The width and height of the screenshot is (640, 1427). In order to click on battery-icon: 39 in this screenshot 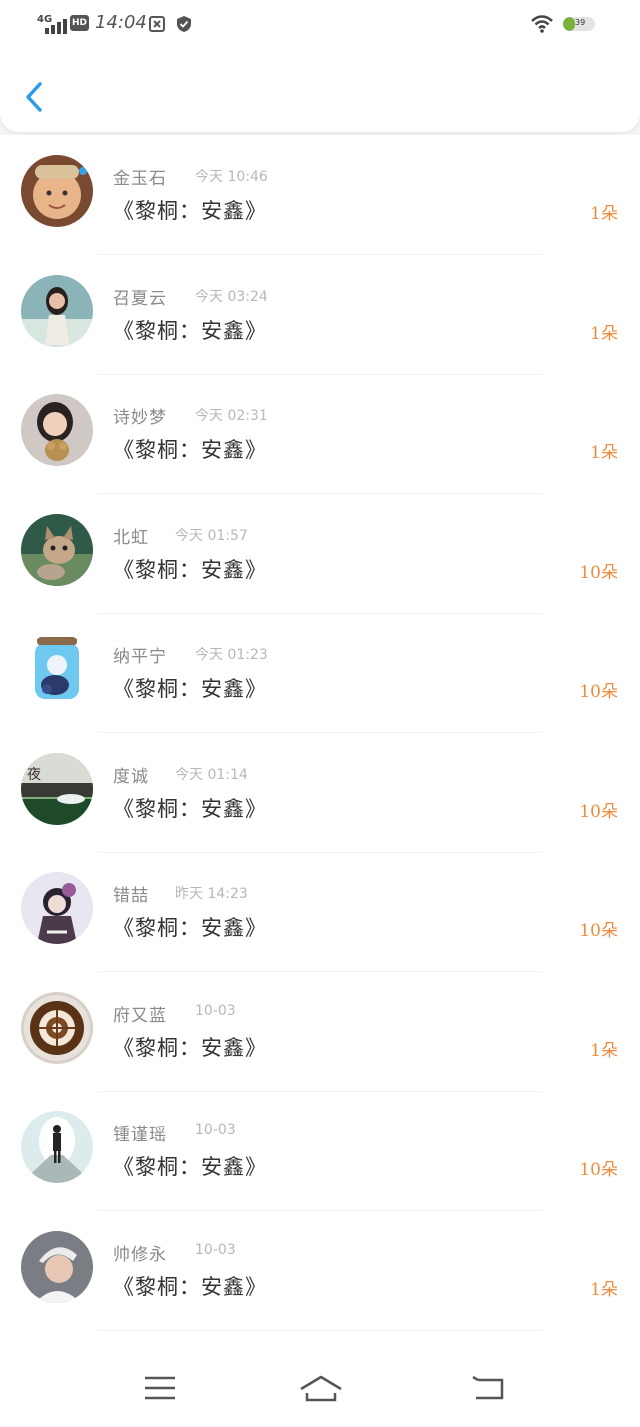, I will do `click(579, 24)`.